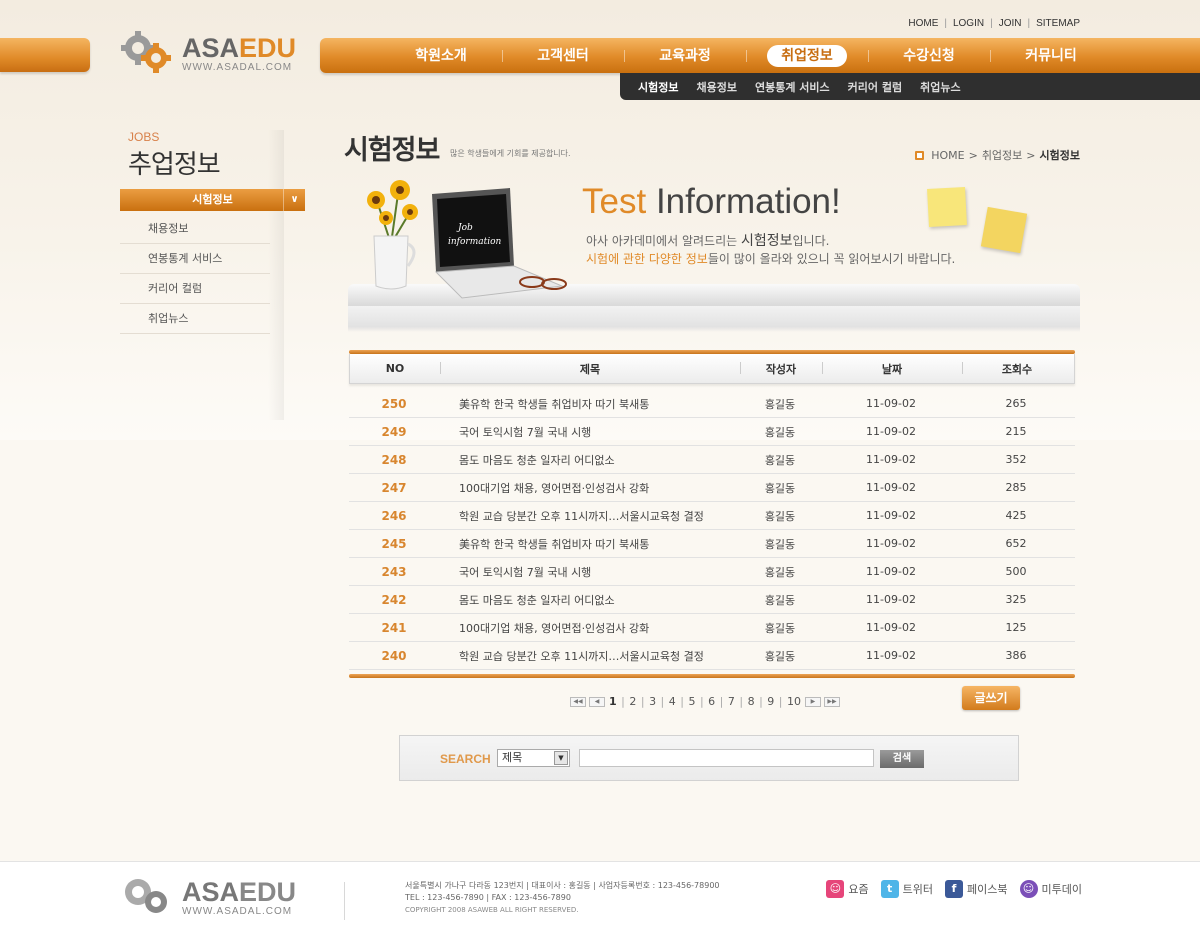  Describe the element at coordinates (731, 701) in the screenshot. I see `page-number-link: 7` at that location.